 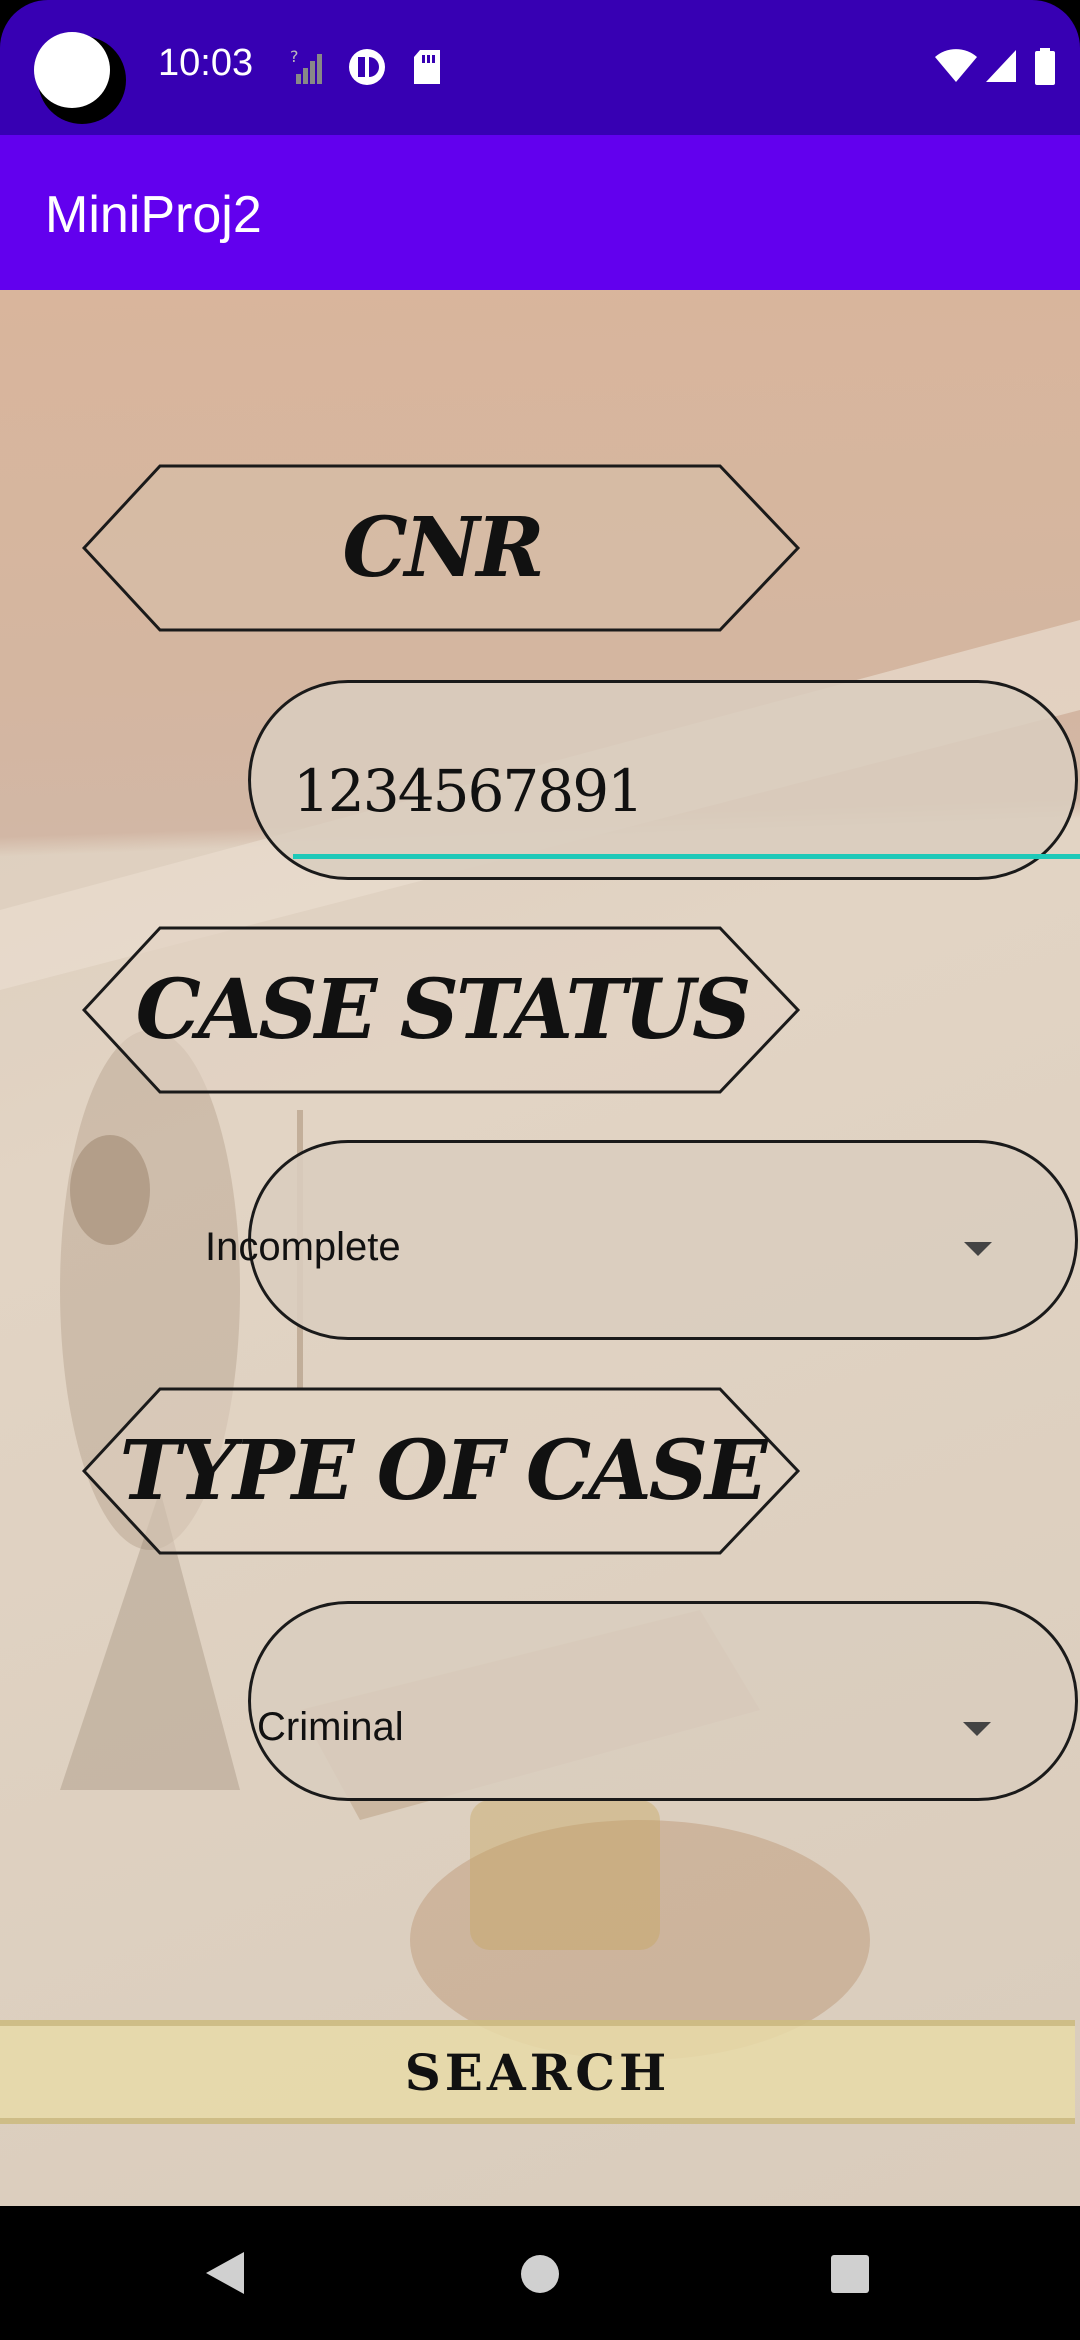 I want to click on cnr-label-text: CNR, so click(x=443, y=548).